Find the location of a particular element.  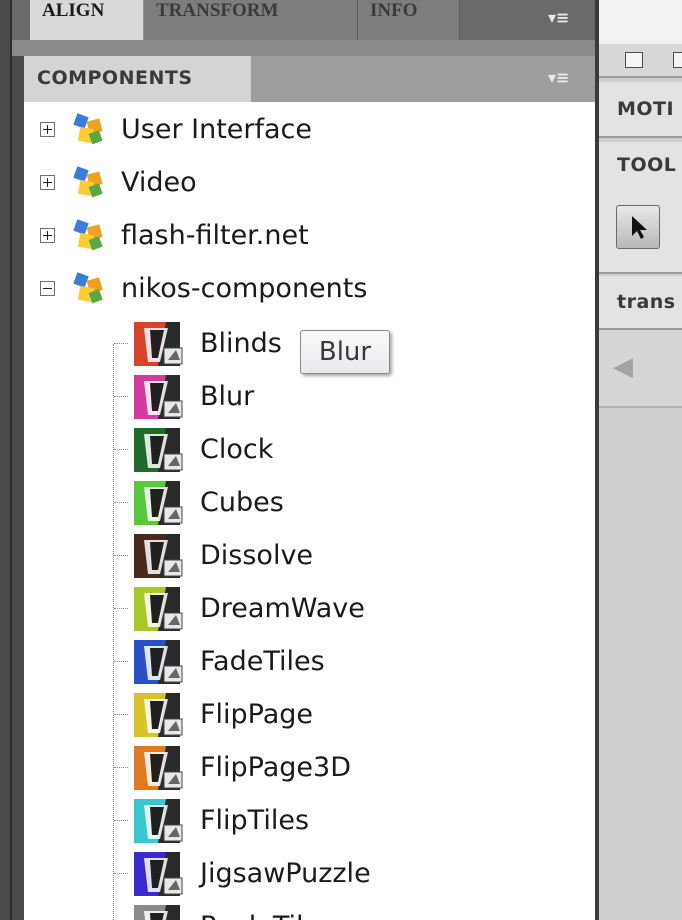

transform-panel-tab: trans is located at coordinates (640, 302).